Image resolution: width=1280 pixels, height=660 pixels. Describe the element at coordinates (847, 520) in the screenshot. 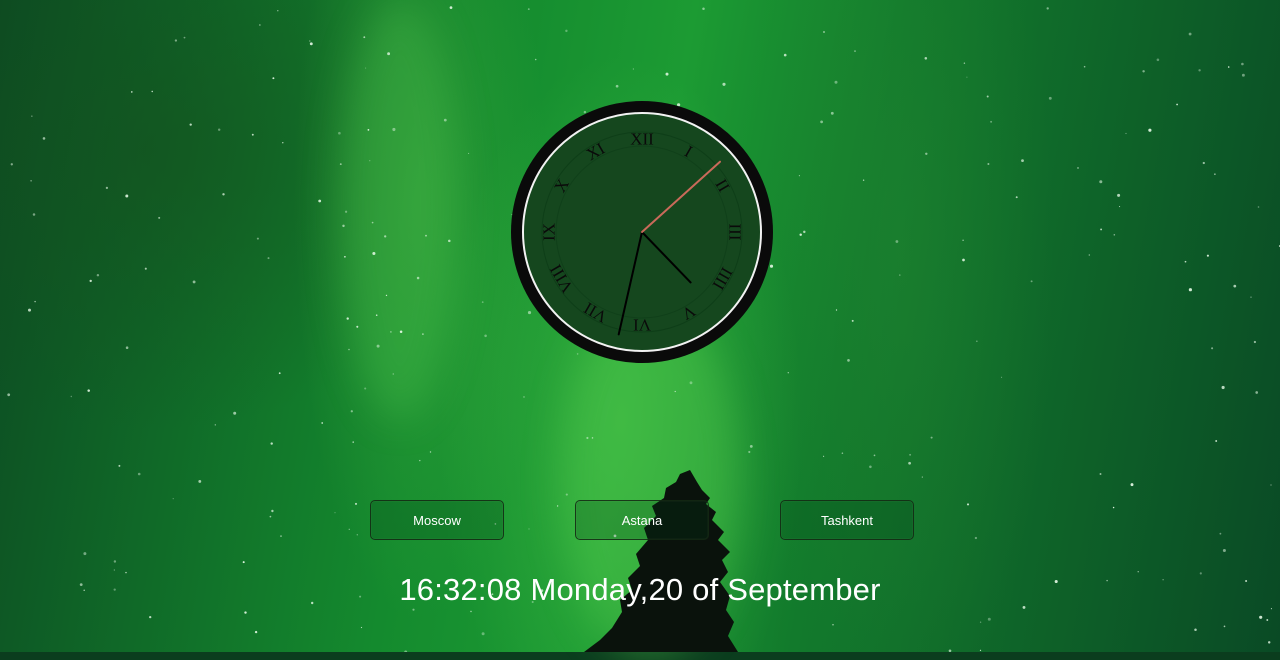

I see `city-button-tashkent: Tashkent` at that location.